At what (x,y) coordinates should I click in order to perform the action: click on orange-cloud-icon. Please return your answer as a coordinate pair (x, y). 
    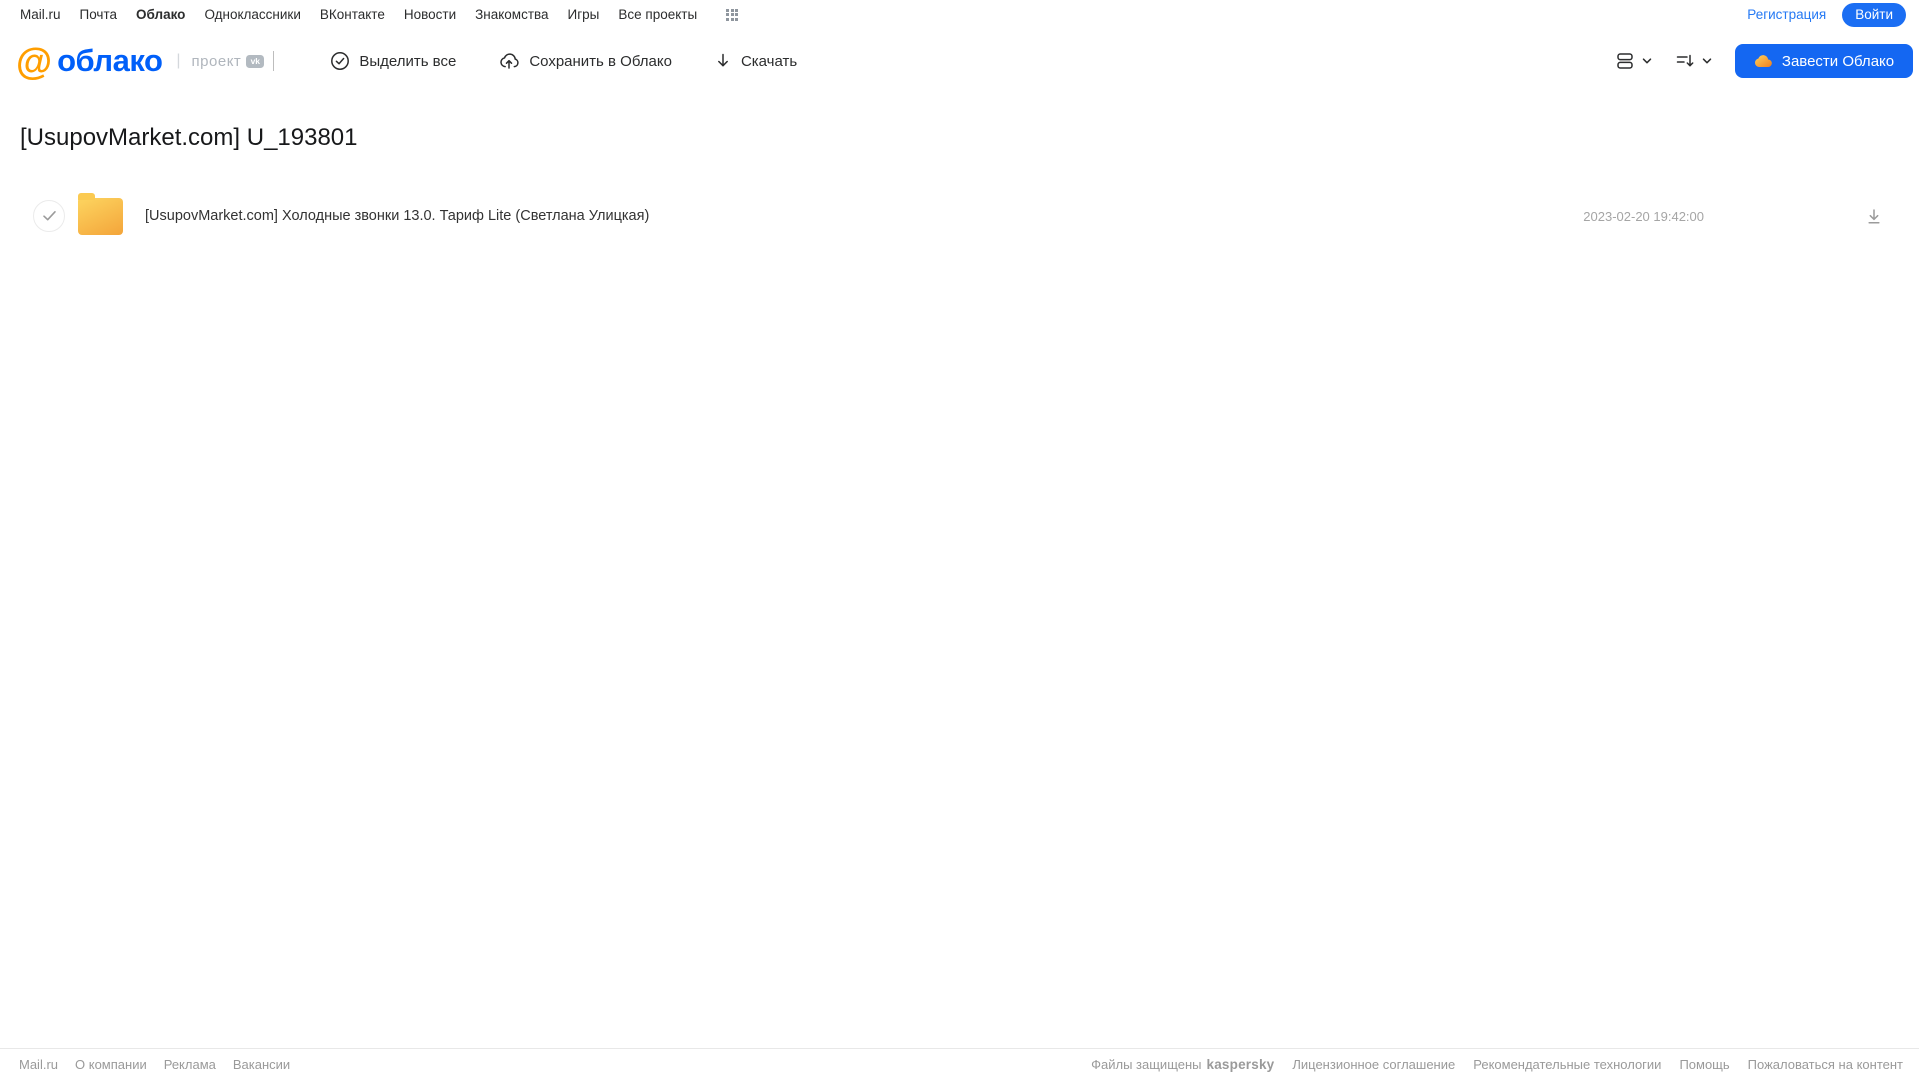
    Looking at the image, I should click on (1763, 61).